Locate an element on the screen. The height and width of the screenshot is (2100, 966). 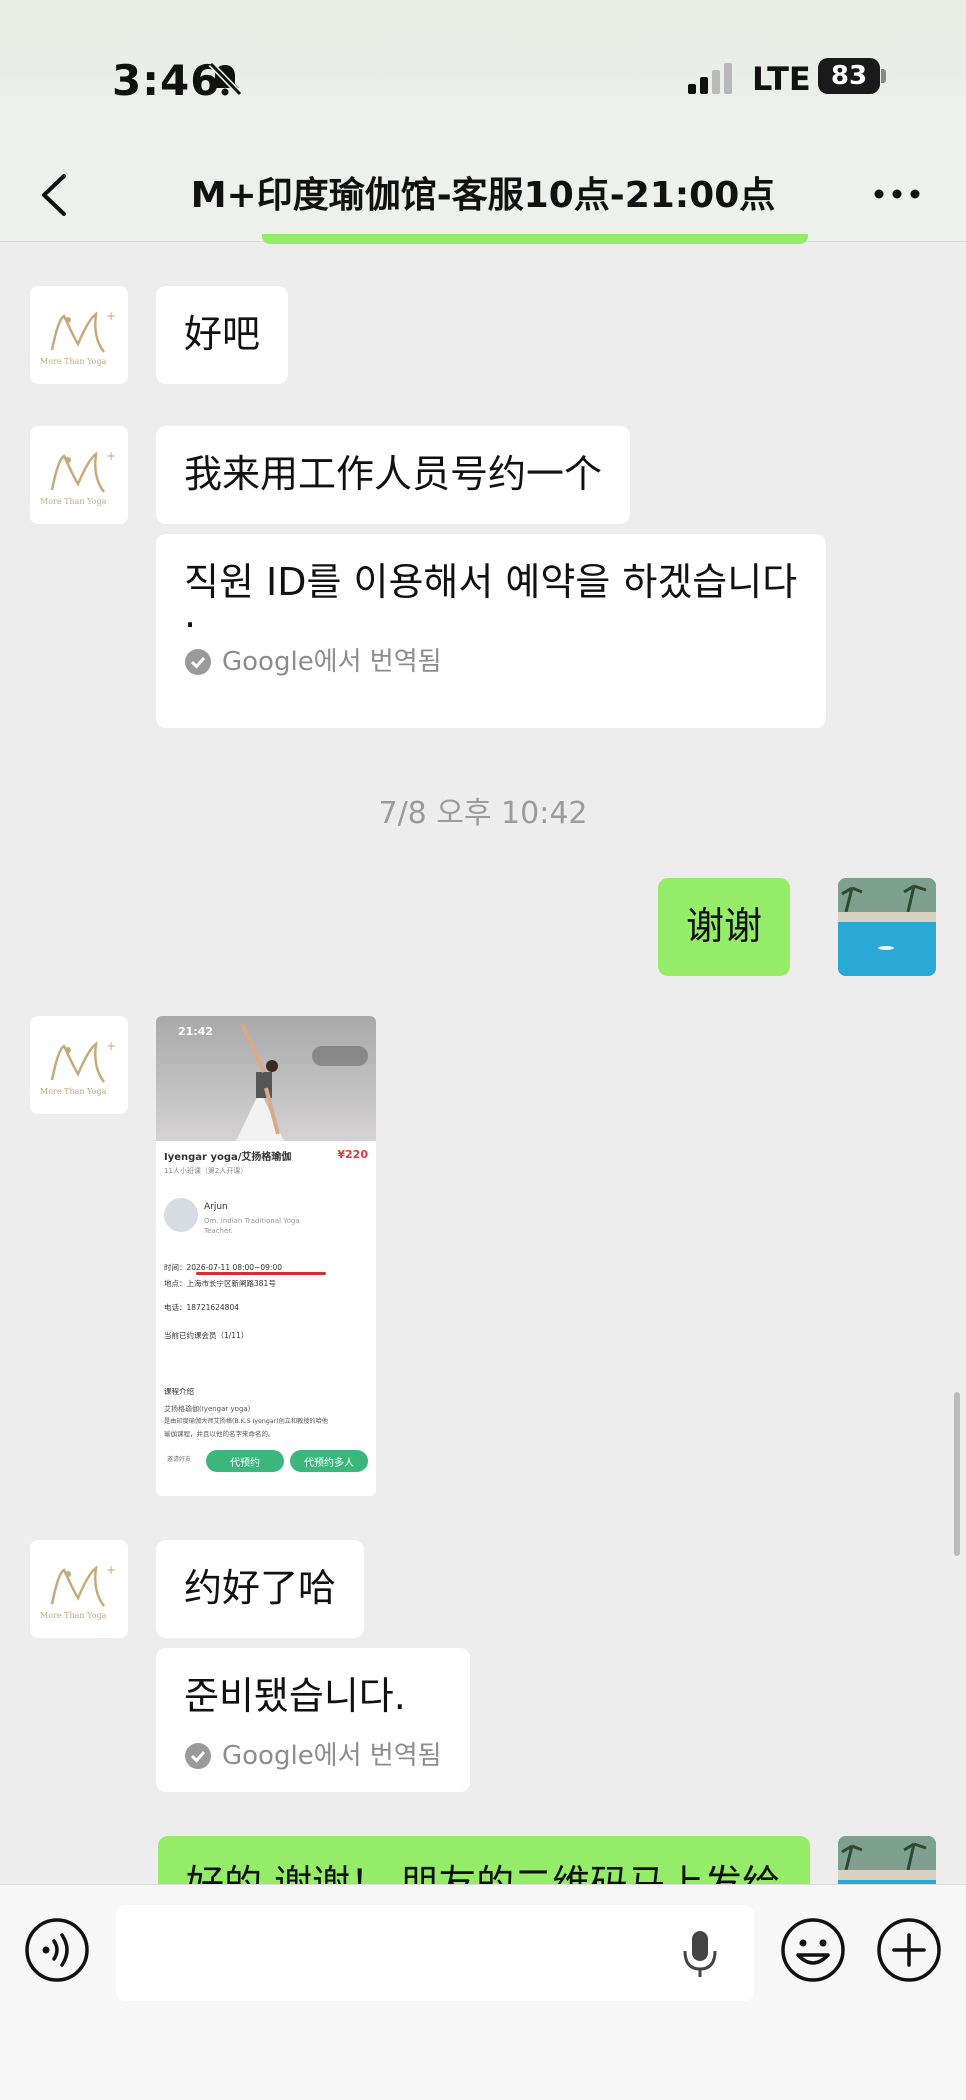
translated-text: 직원 ID를 이용해서 예약을 하겠습니다 is located at coordinates (491, 582).